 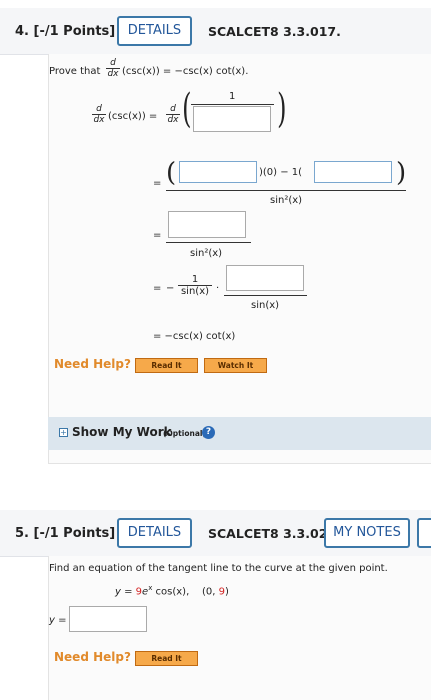 What do you see at coordinates (154, 31) in the screenshot?
I see `q4-details-button: DETAILS` at bounding box center [154, 31].